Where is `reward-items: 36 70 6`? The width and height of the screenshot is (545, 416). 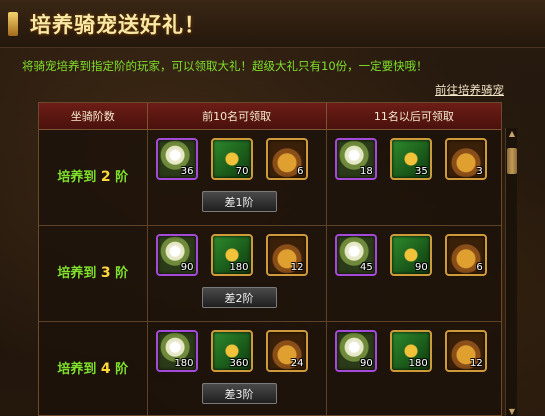
reward-items: 36 70 6 is located at coordinates (231, 159).